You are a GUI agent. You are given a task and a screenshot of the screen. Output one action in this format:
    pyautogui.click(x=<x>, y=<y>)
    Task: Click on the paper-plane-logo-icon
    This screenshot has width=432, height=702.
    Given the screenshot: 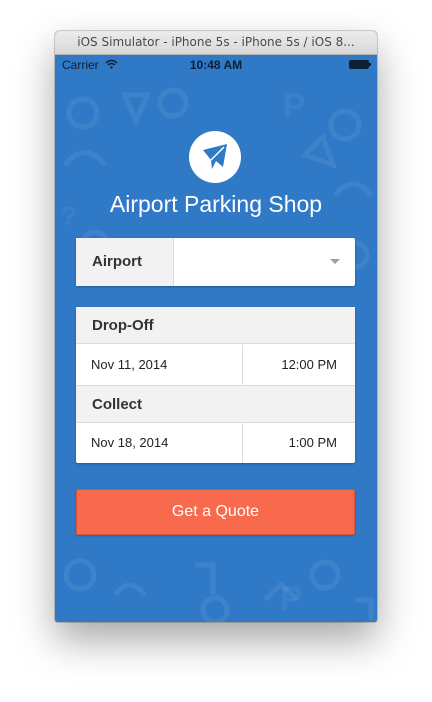 What is the action you would take?
    pyautogui.click(x=215, y=157)
    